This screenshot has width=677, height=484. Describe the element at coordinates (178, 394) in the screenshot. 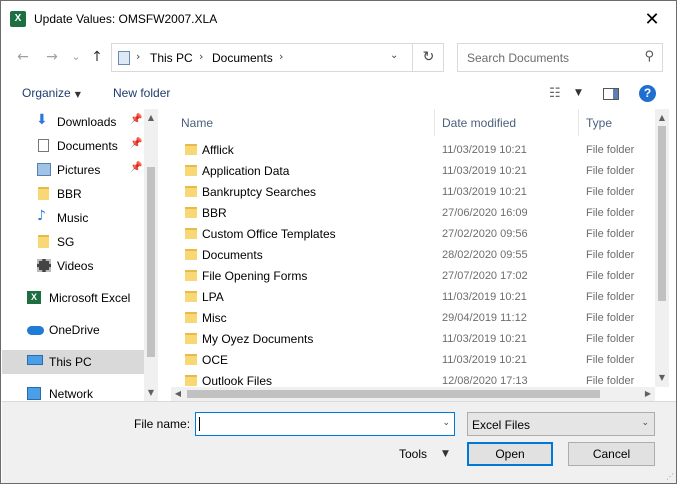

I see `scroll-left-arrow-icon: ◀` at that location.